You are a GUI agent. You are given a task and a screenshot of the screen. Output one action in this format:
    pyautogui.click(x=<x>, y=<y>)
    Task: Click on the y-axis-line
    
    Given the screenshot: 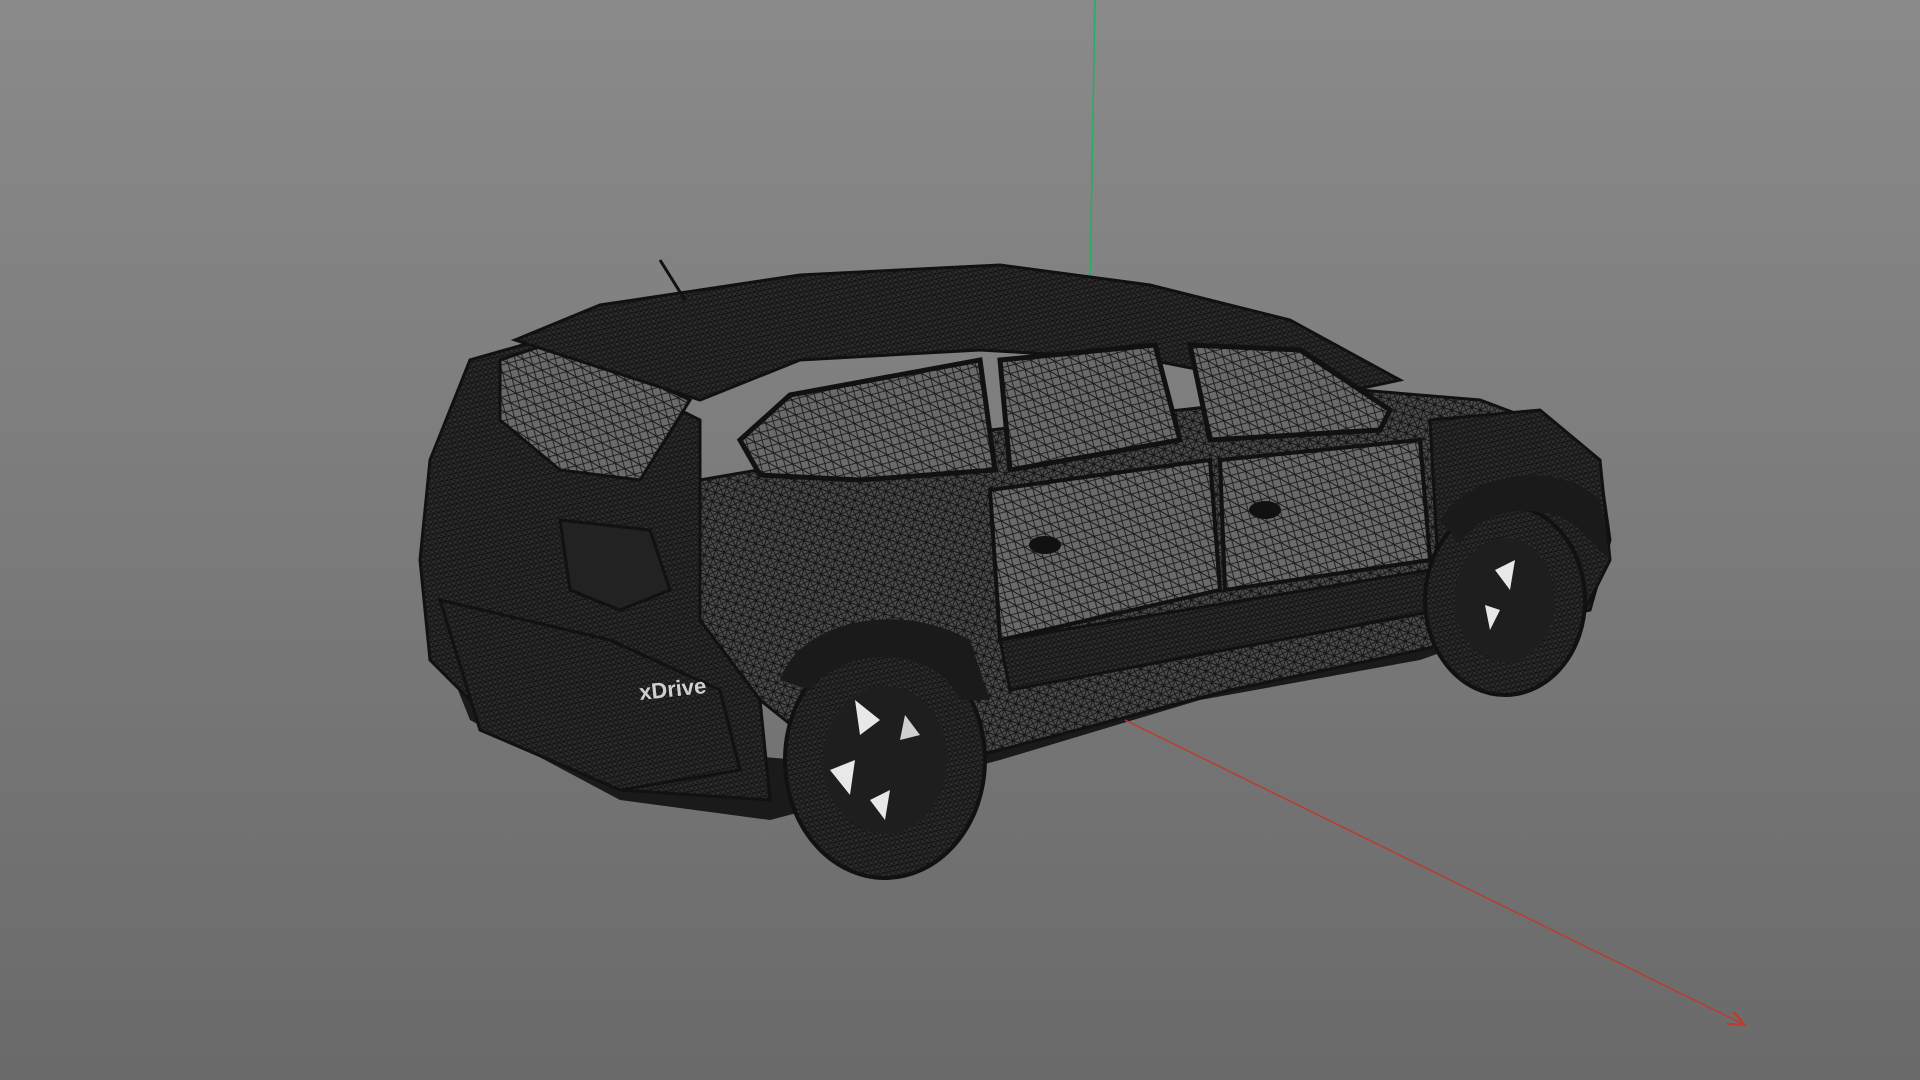 What is the action you would take?
    pyautogui.click(x=1092, y=143)
    